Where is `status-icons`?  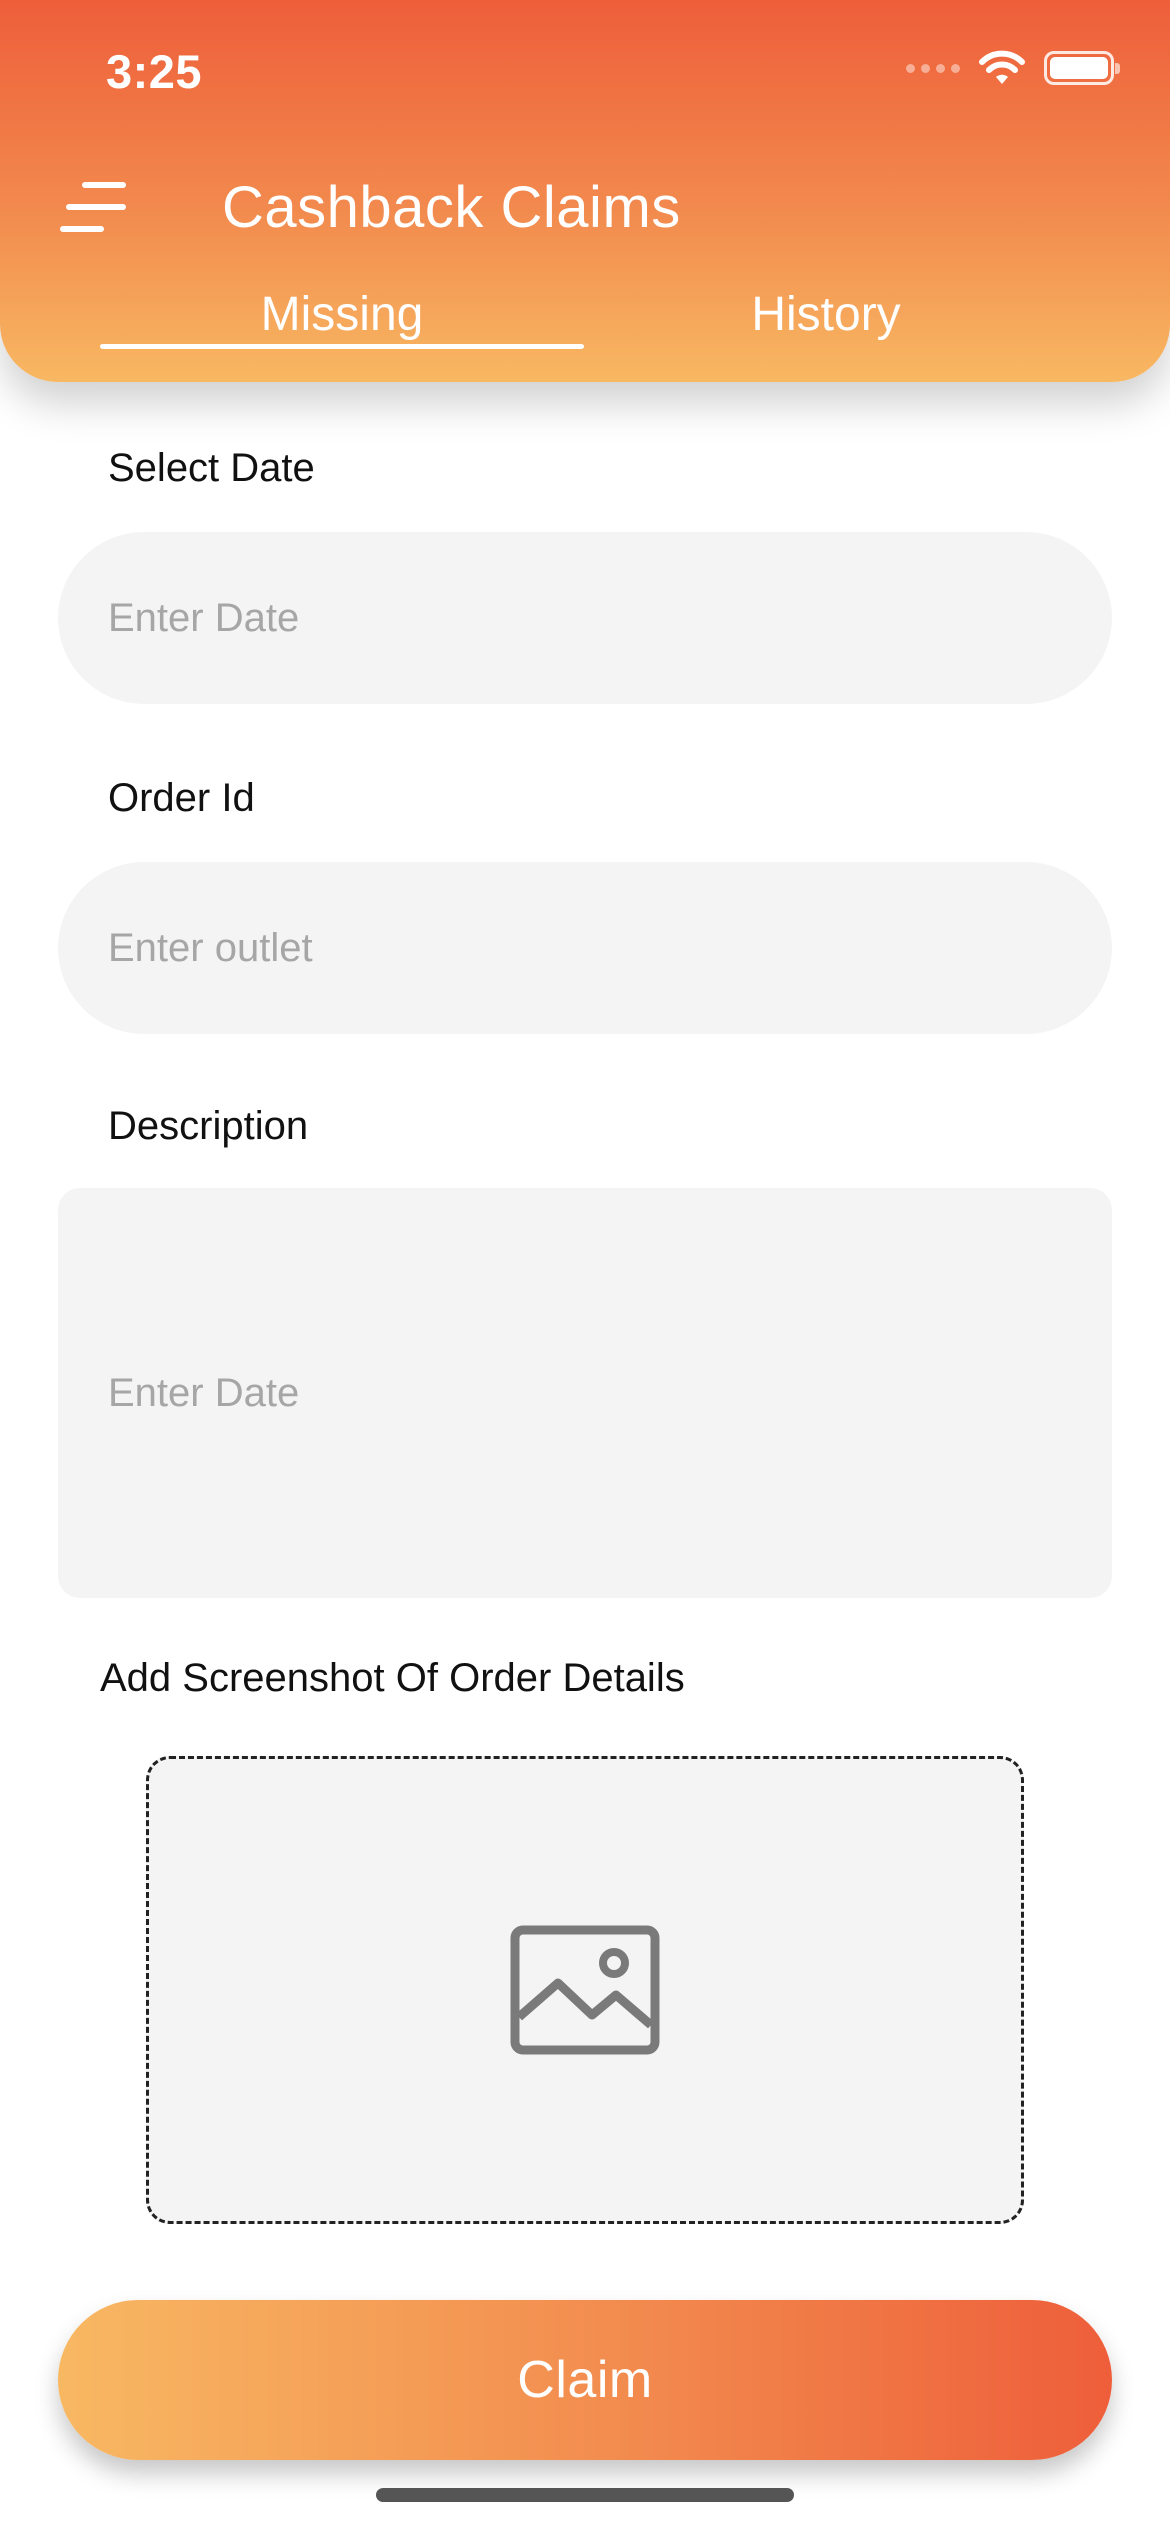 status-icons is located at coordinates (1013, 68).